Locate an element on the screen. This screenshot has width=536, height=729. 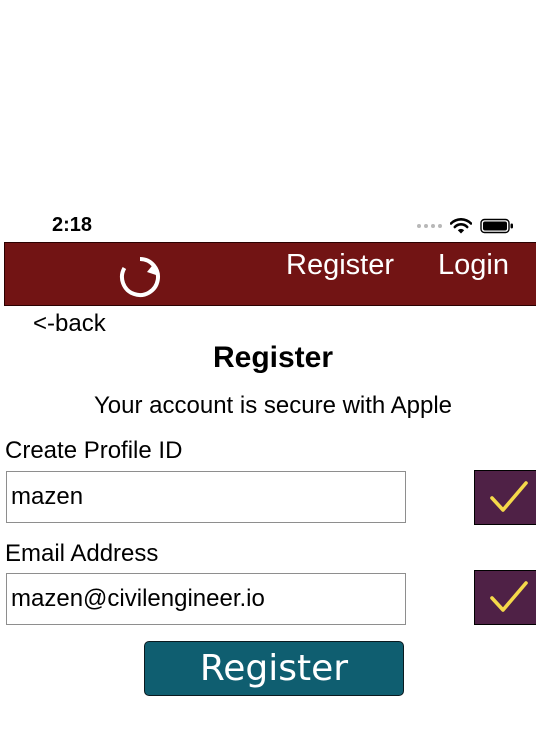
status-time: 2:18 is located at coordinates (72, 225).